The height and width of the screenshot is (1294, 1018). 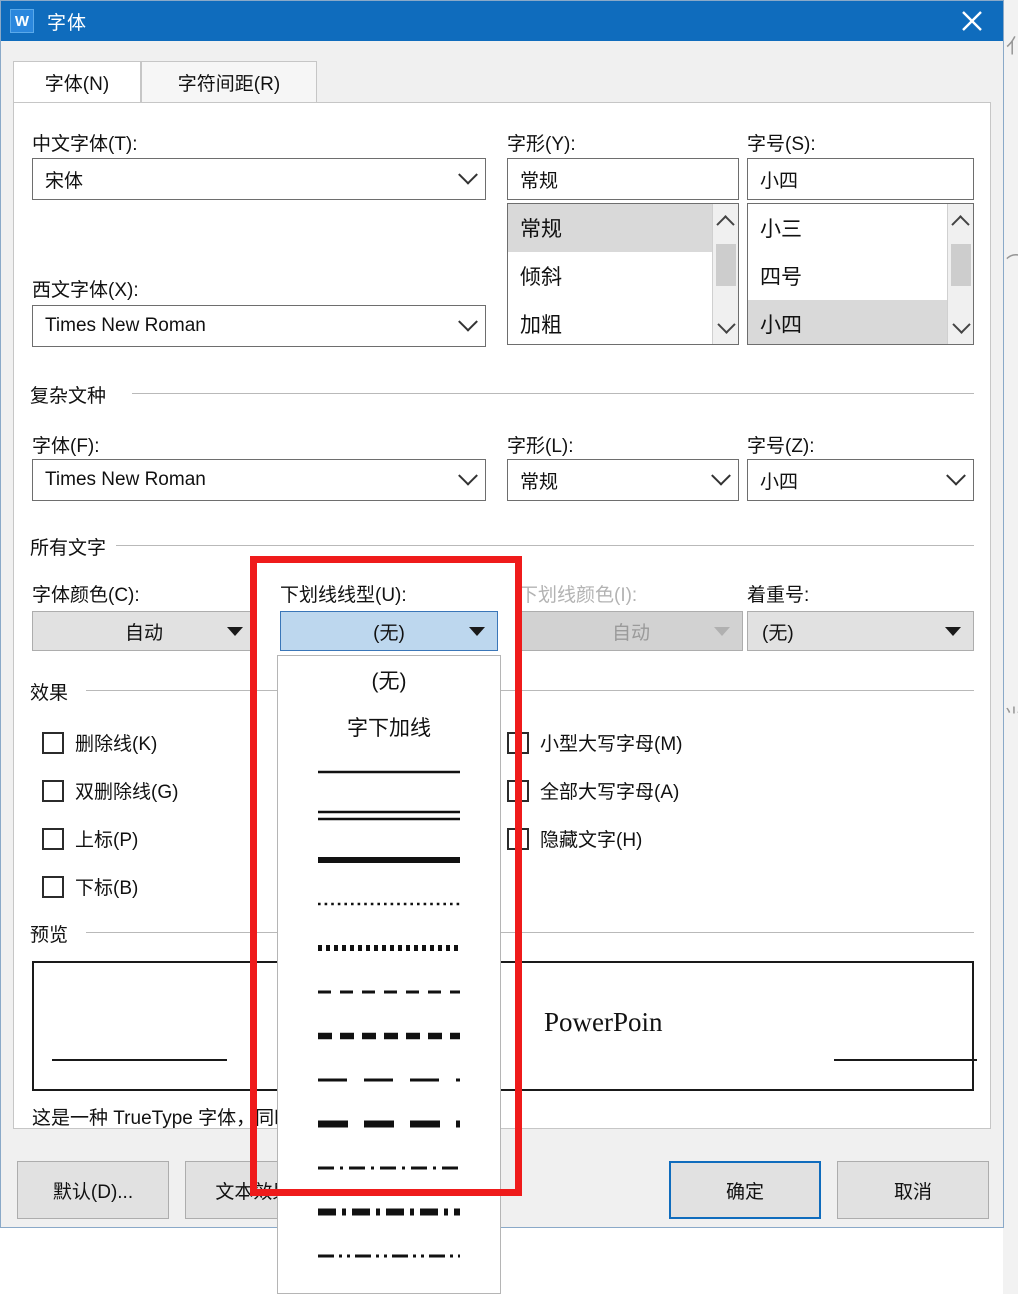 What do you see at coordinates (389, 680) in the screenshot?
I see `dropdown-option-none: (无)` at bounding box center [389, 680].